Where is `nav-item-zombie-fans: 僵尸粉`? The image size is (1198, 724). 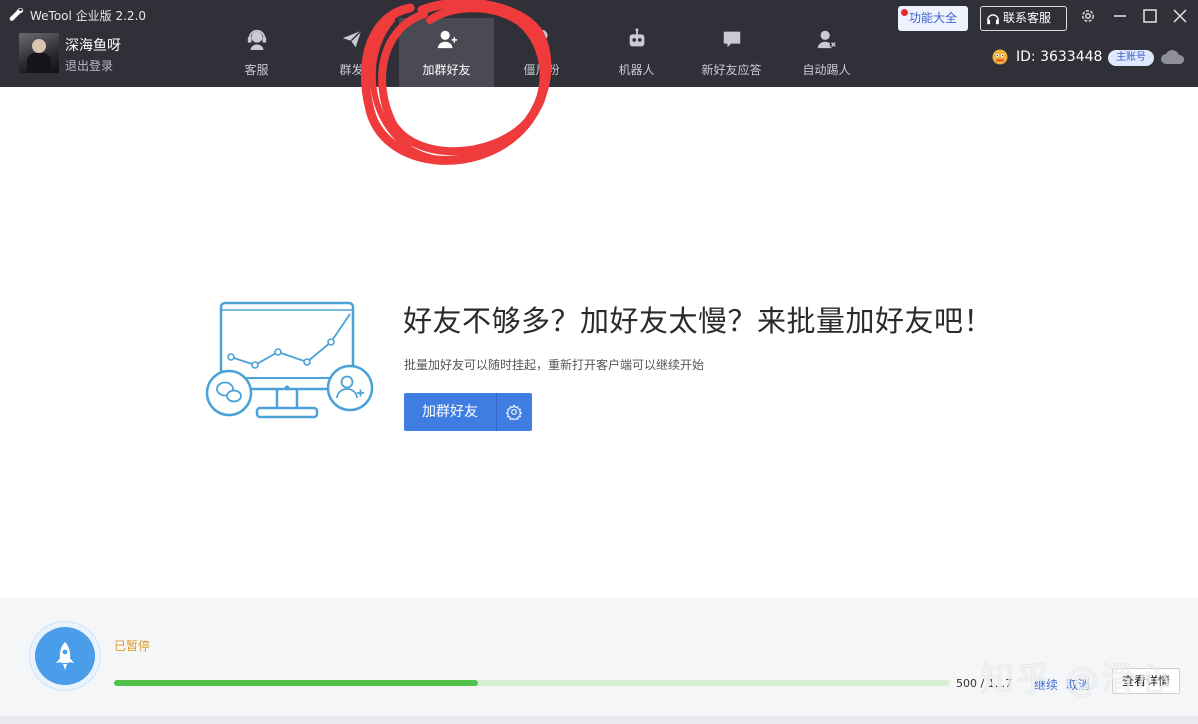 nav-item-zombie-fans: 僵尸粉 is located at coordinates (541, 52).